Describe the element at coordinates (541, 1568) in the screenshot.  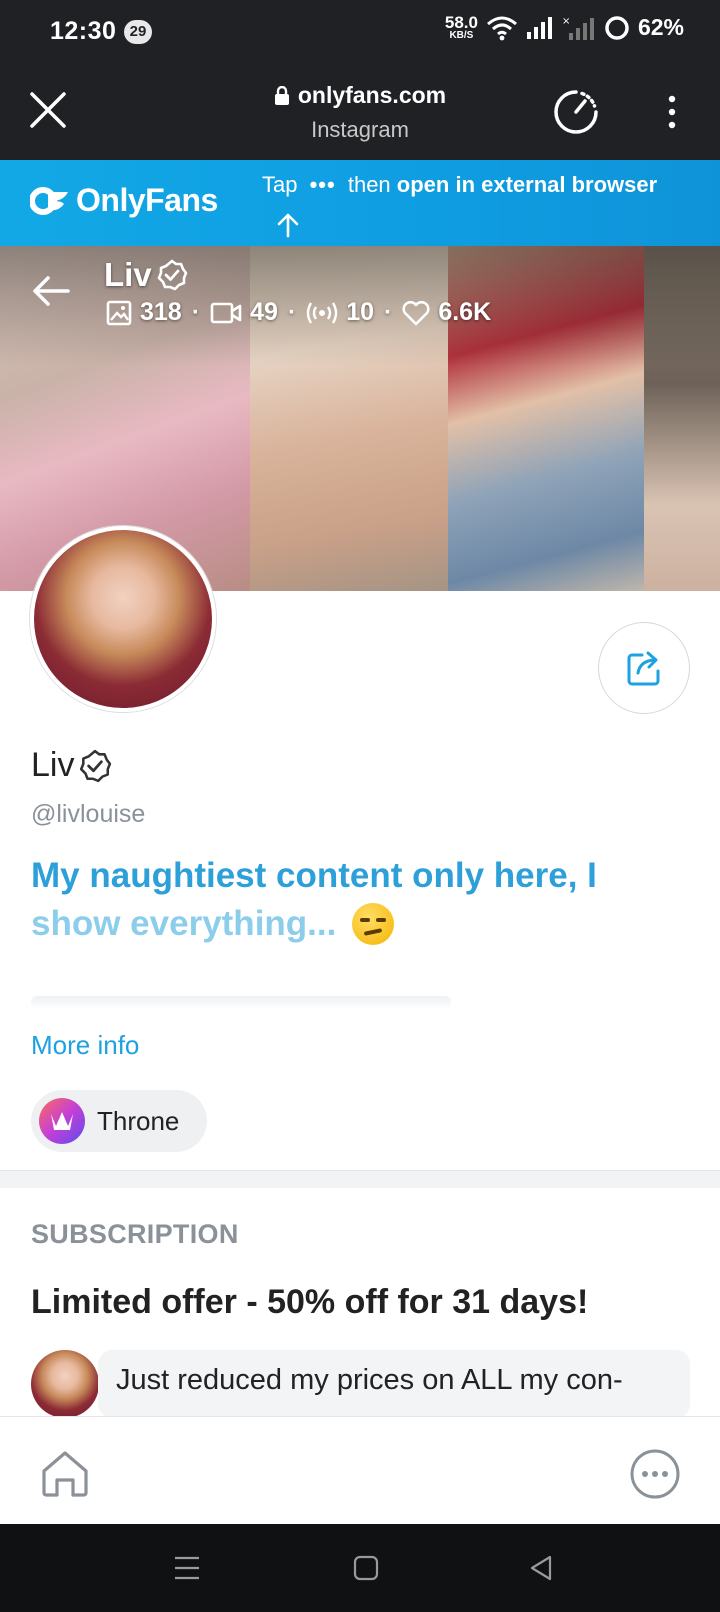
I see `system-back-icon` at that location.